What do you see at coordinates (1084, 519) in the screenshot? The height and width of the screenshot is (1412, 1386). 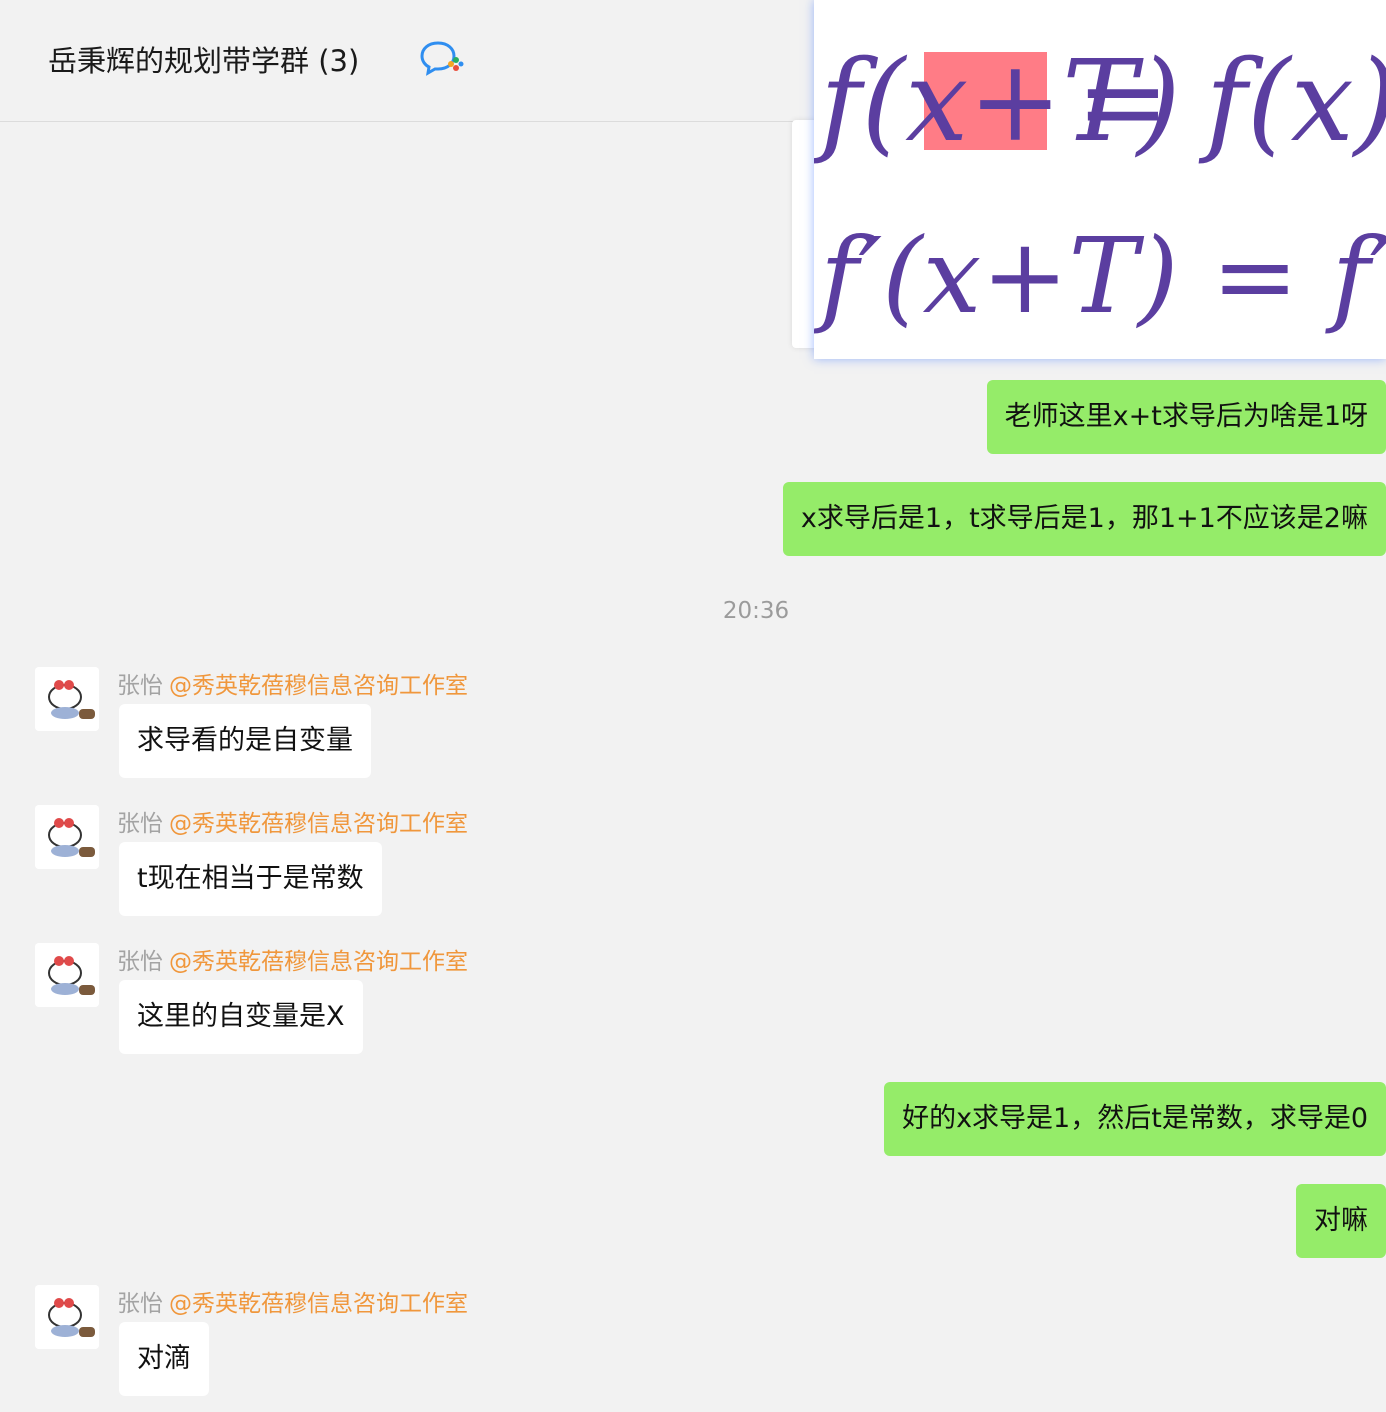 I see `my-message-bubble: x求导后是1，t求导后是1，那1+1不应该是2嘛` at bounding box center [1084, 519].